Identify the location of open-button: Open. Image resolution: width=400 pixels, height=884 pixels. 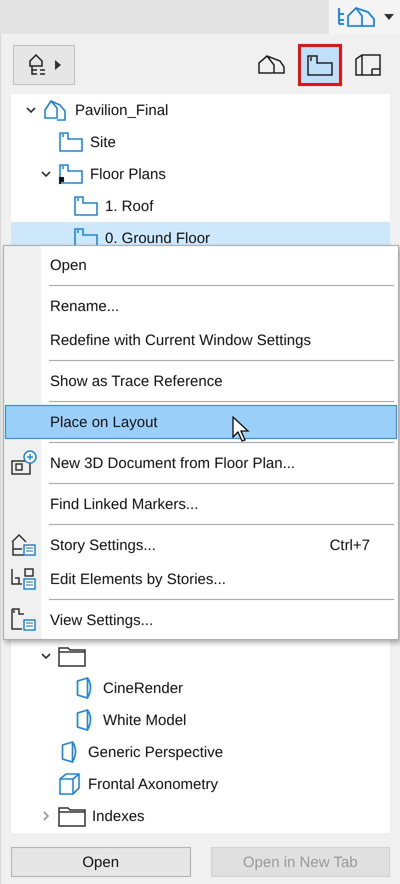
(100, 862).